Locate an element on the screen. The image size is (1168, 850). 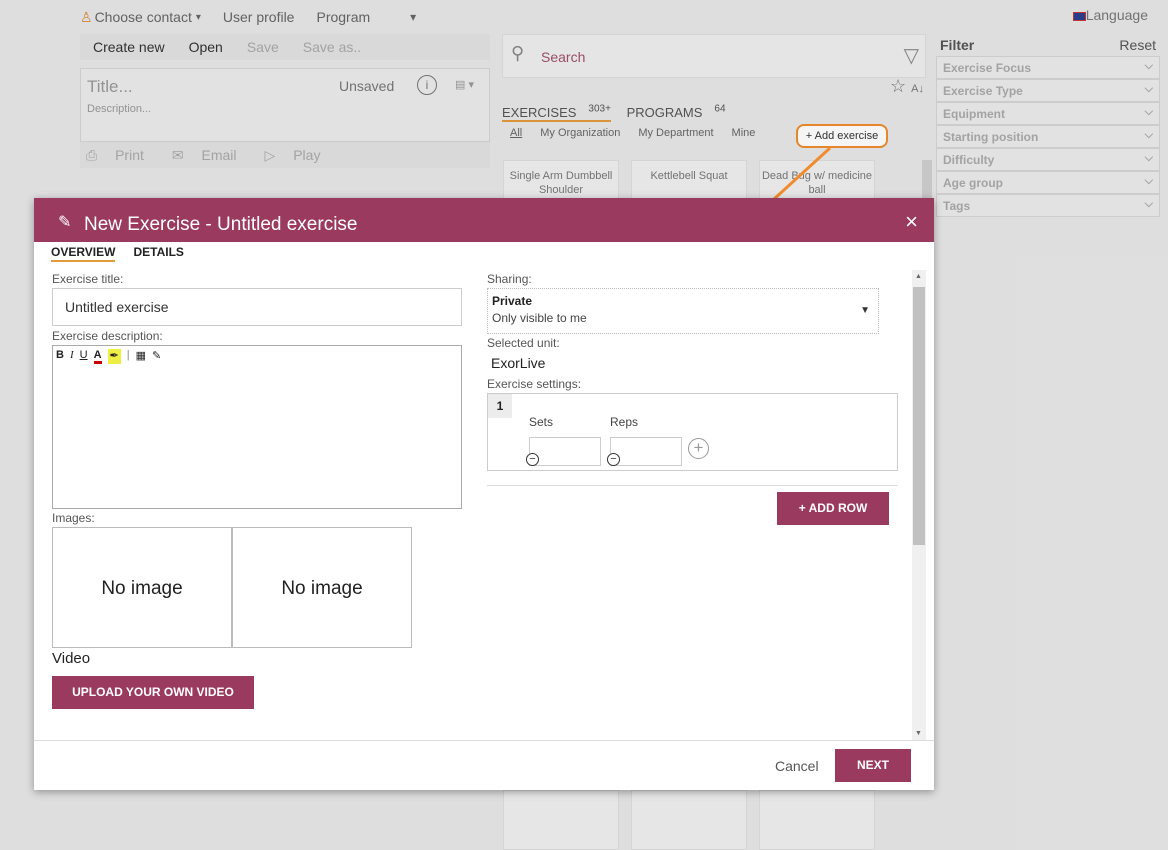
scroll-up-icon: ▲ is located at coordinates (918, 276).